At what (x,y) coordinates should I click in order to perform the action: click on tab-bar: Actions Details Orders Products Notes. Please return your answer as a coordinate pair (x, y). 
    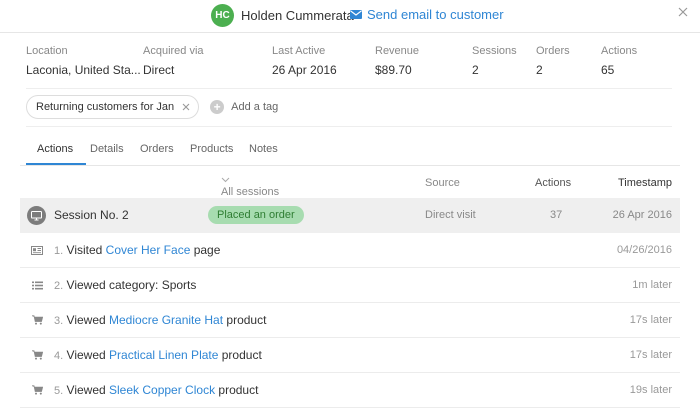
    Looking at the image, I should click on (353, 151).